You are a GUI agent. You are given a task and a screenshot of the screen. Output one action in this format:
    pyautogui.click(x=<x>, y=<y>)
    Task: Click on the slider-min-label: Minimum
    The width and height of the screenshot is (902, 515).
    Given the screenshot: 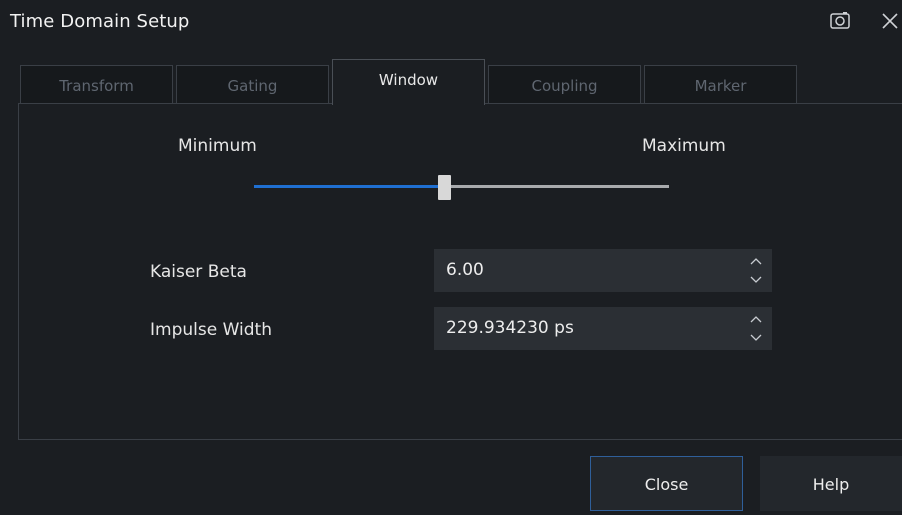 What is the action you would take?
    pyautogui.click(x=217, y=146)
    